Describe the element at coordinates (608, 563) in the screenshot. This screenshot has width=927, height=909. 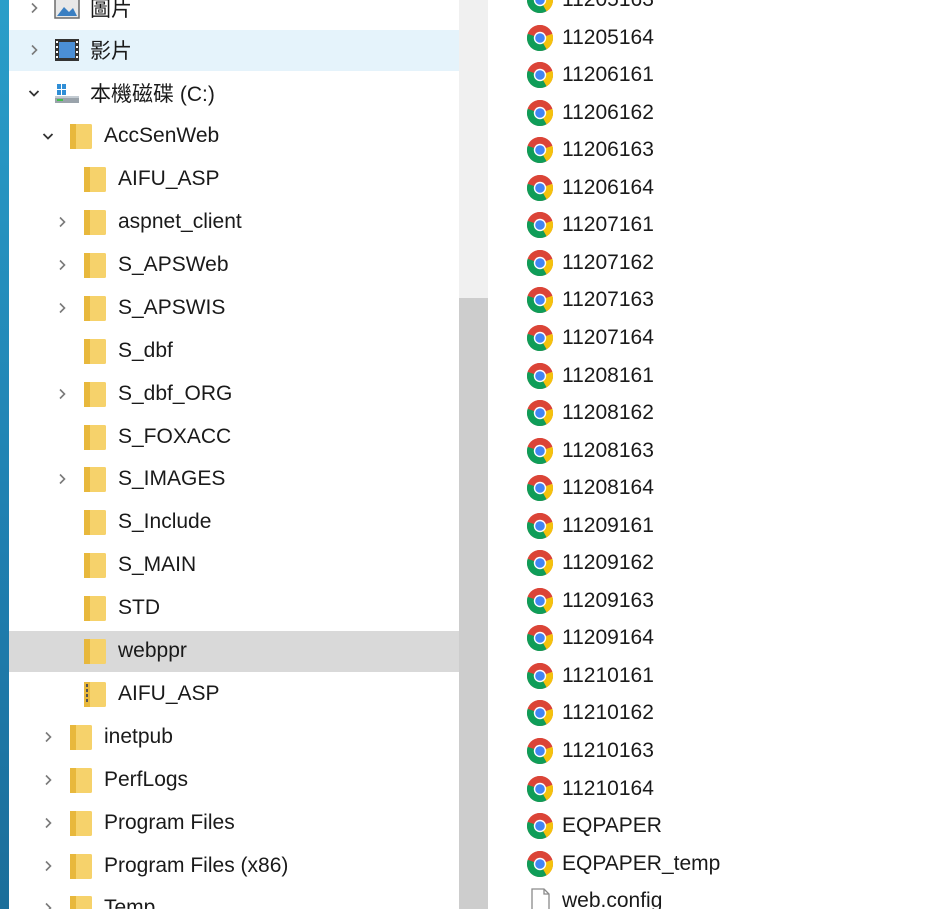
I see `file-name: 11209162` at that location.